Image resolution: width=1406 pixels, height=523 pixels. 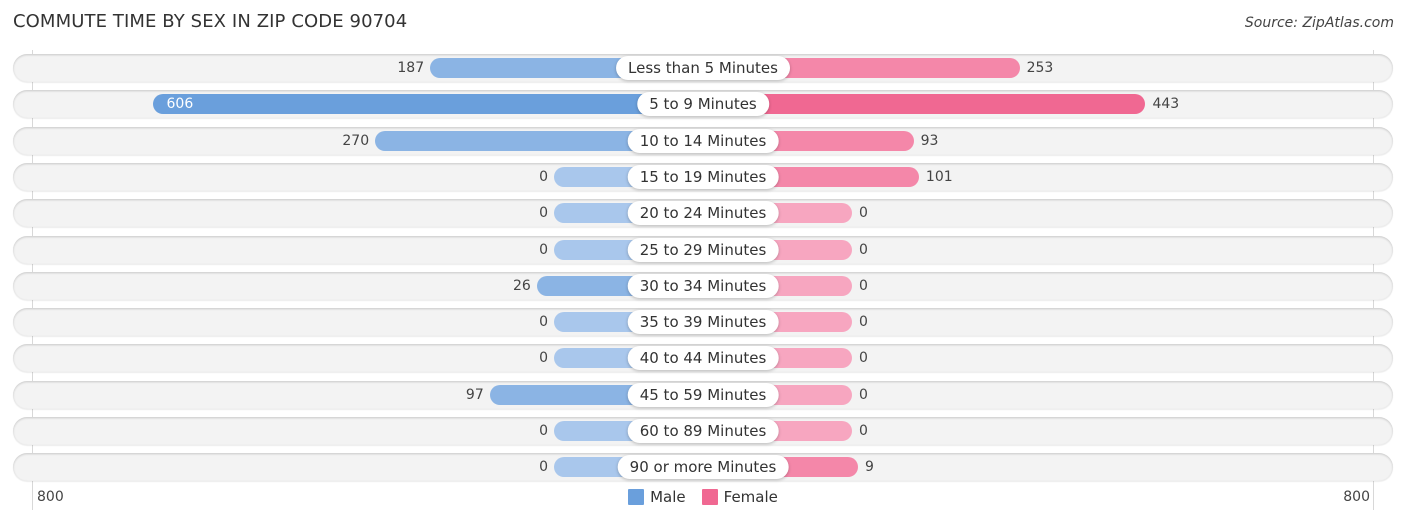 What do you see at coordinates (703, 249) in the screenshot?
I see `category-label: 25 to 29 Minutes` at bounding box center [703, 249].